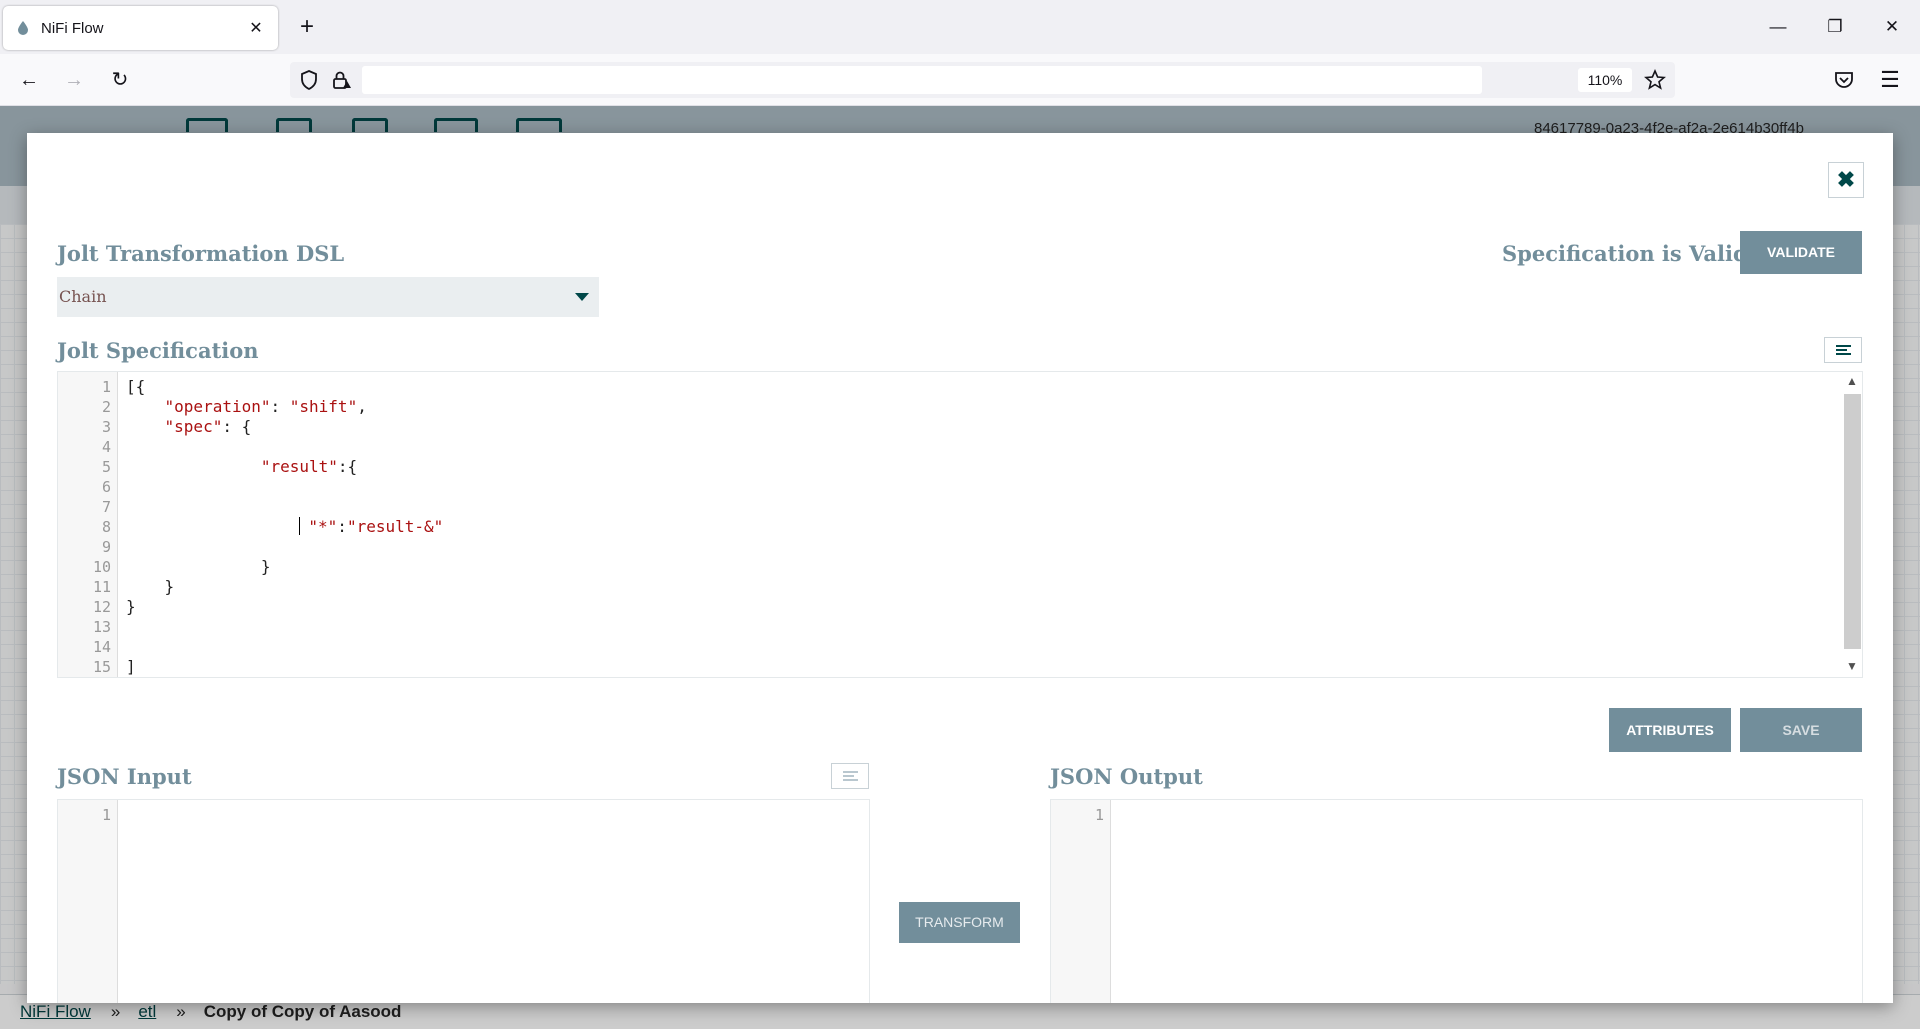 Image resolution: width=1920 pixels, height=1029 pixels. What do you see at coordinates (131, 666) in the screenshot?
I see `code-line: ]` at bounding box center [131, 666].